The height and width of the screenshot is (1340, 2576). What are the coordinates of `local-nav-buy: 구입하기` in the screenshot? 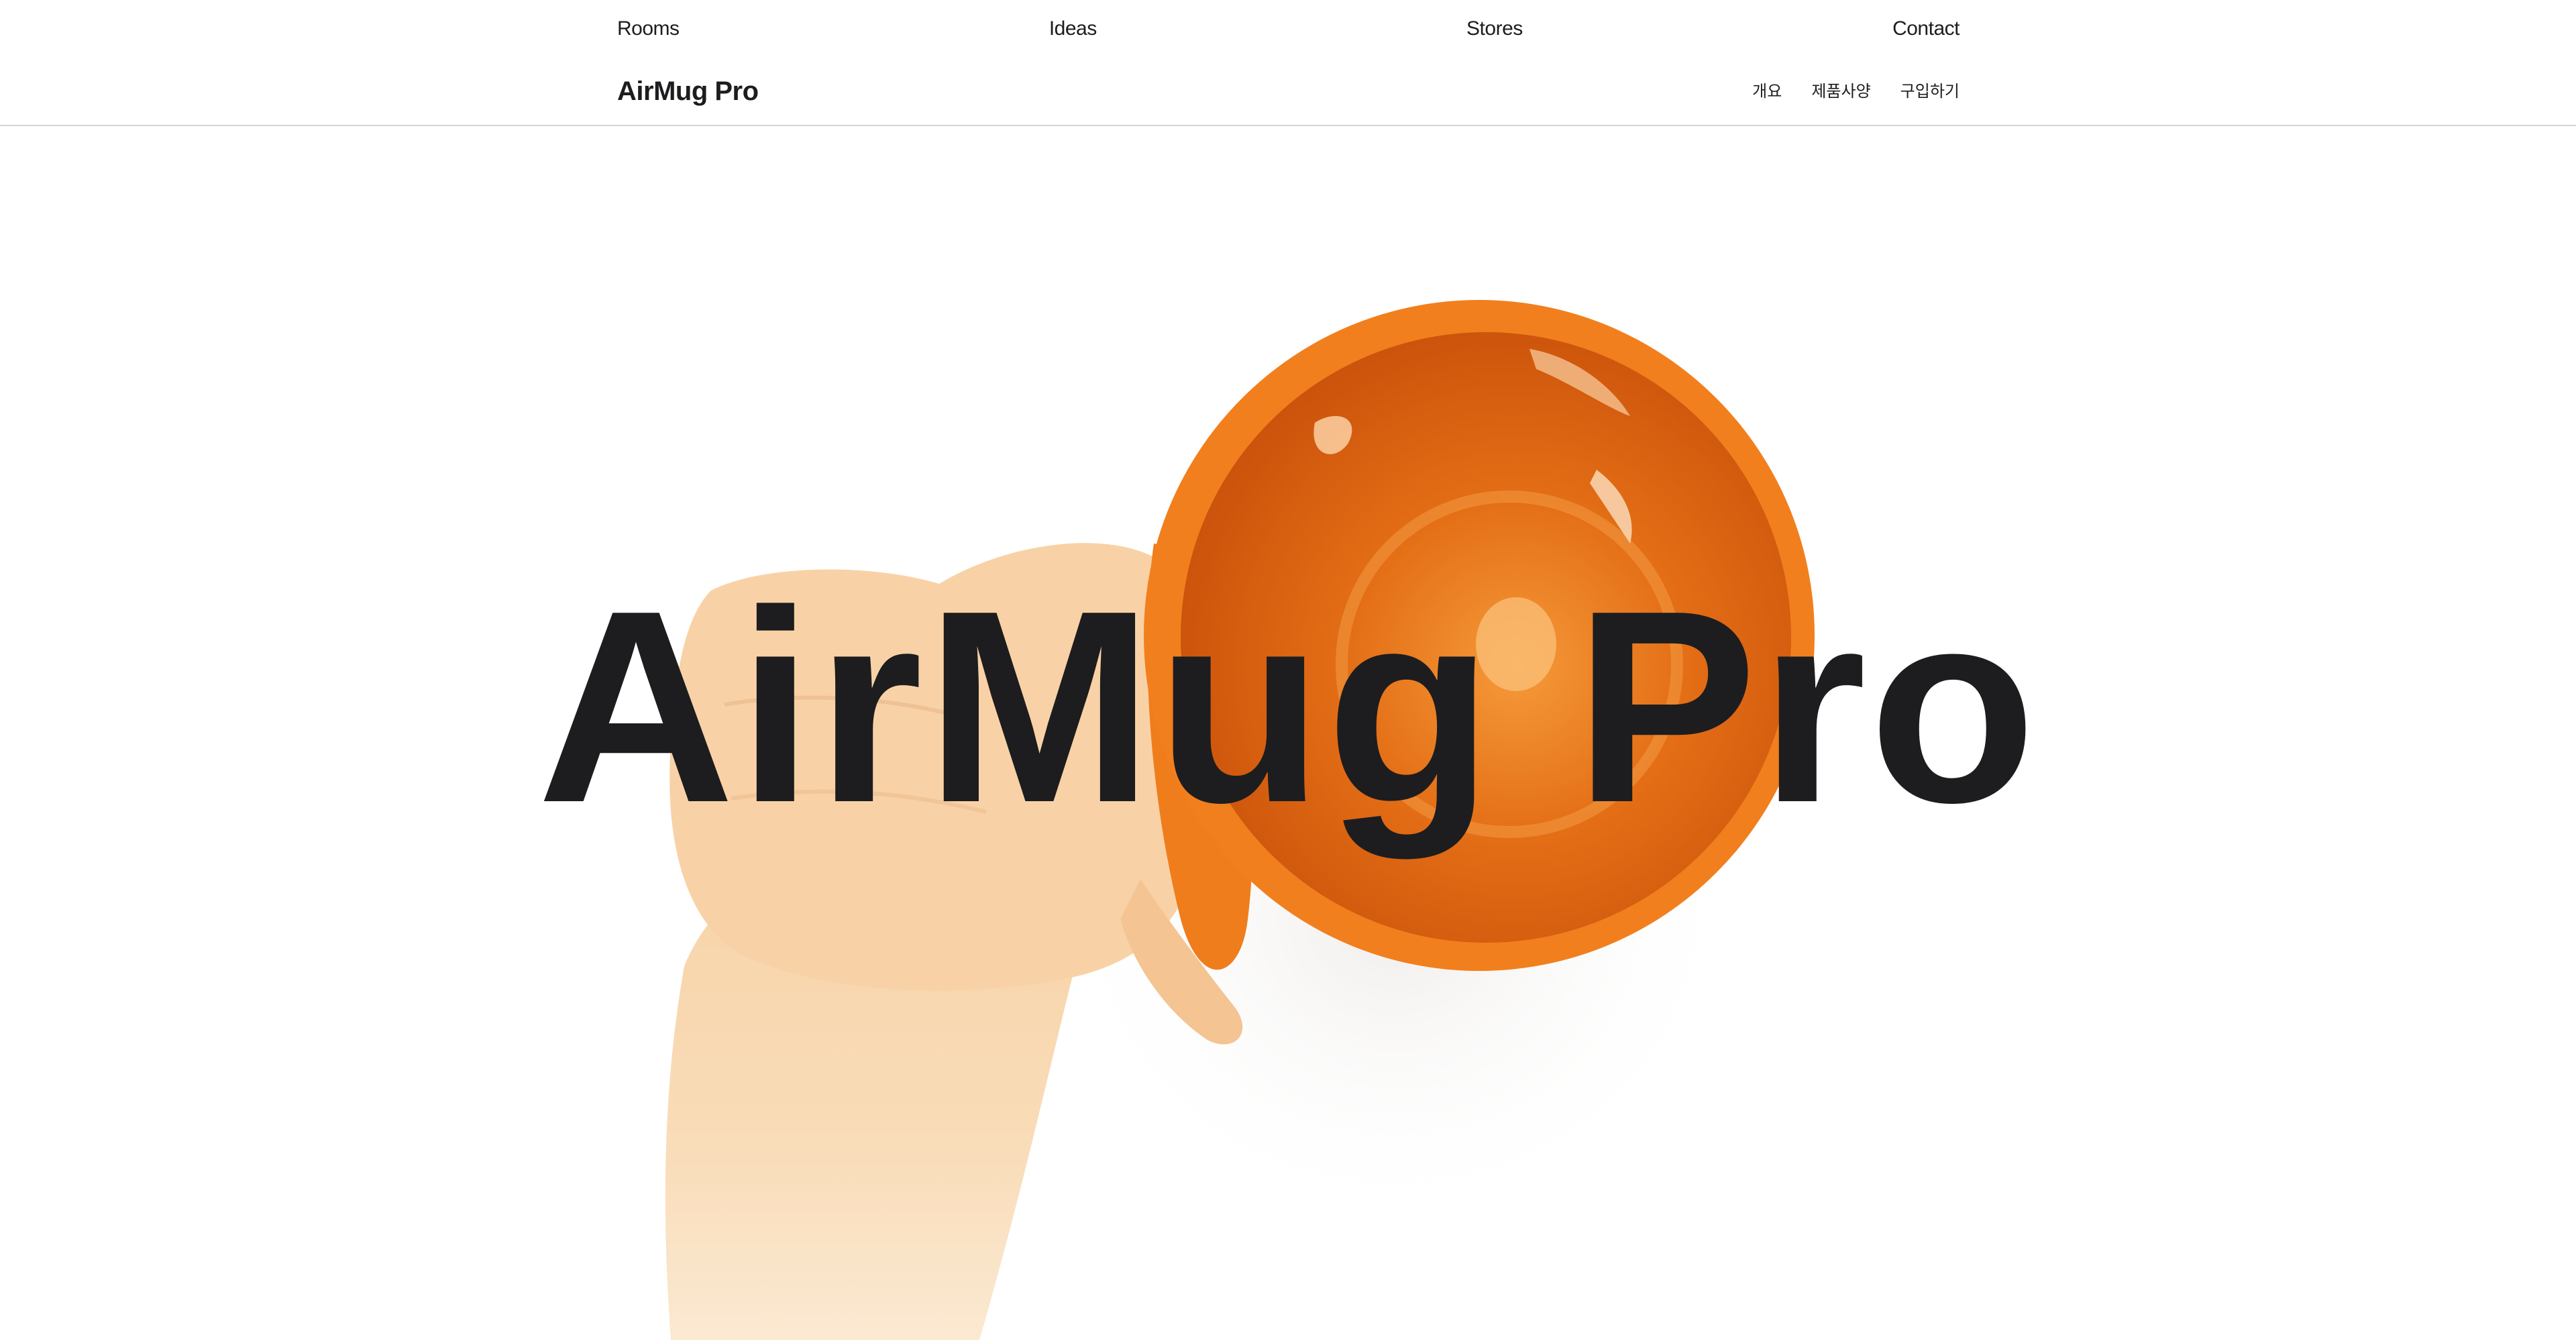 It's located at (1930, 90).